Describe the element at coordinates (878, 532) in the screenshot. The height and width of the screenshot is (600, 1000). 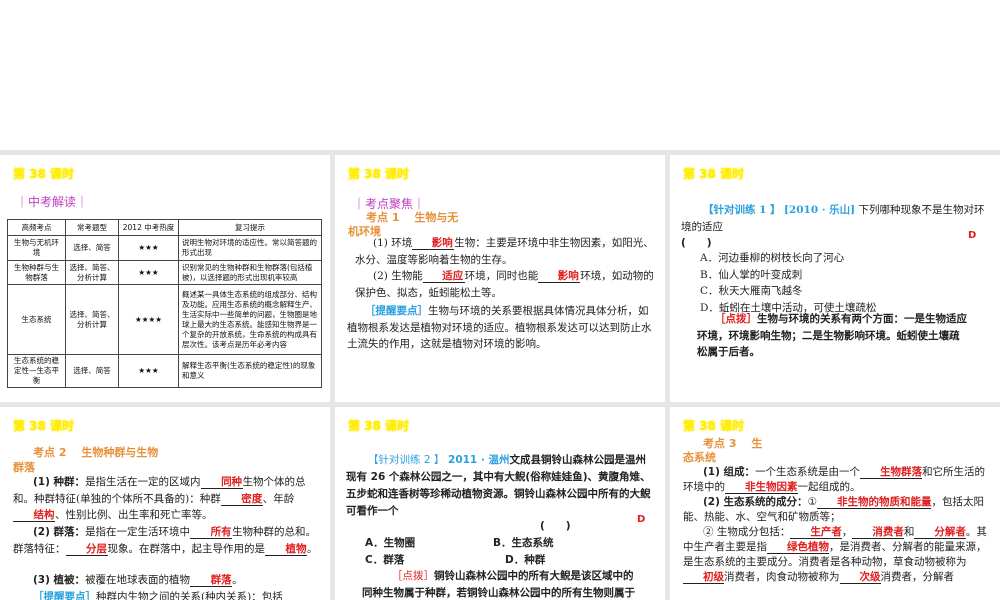
I see `answer-blank: 消费者` at that location.